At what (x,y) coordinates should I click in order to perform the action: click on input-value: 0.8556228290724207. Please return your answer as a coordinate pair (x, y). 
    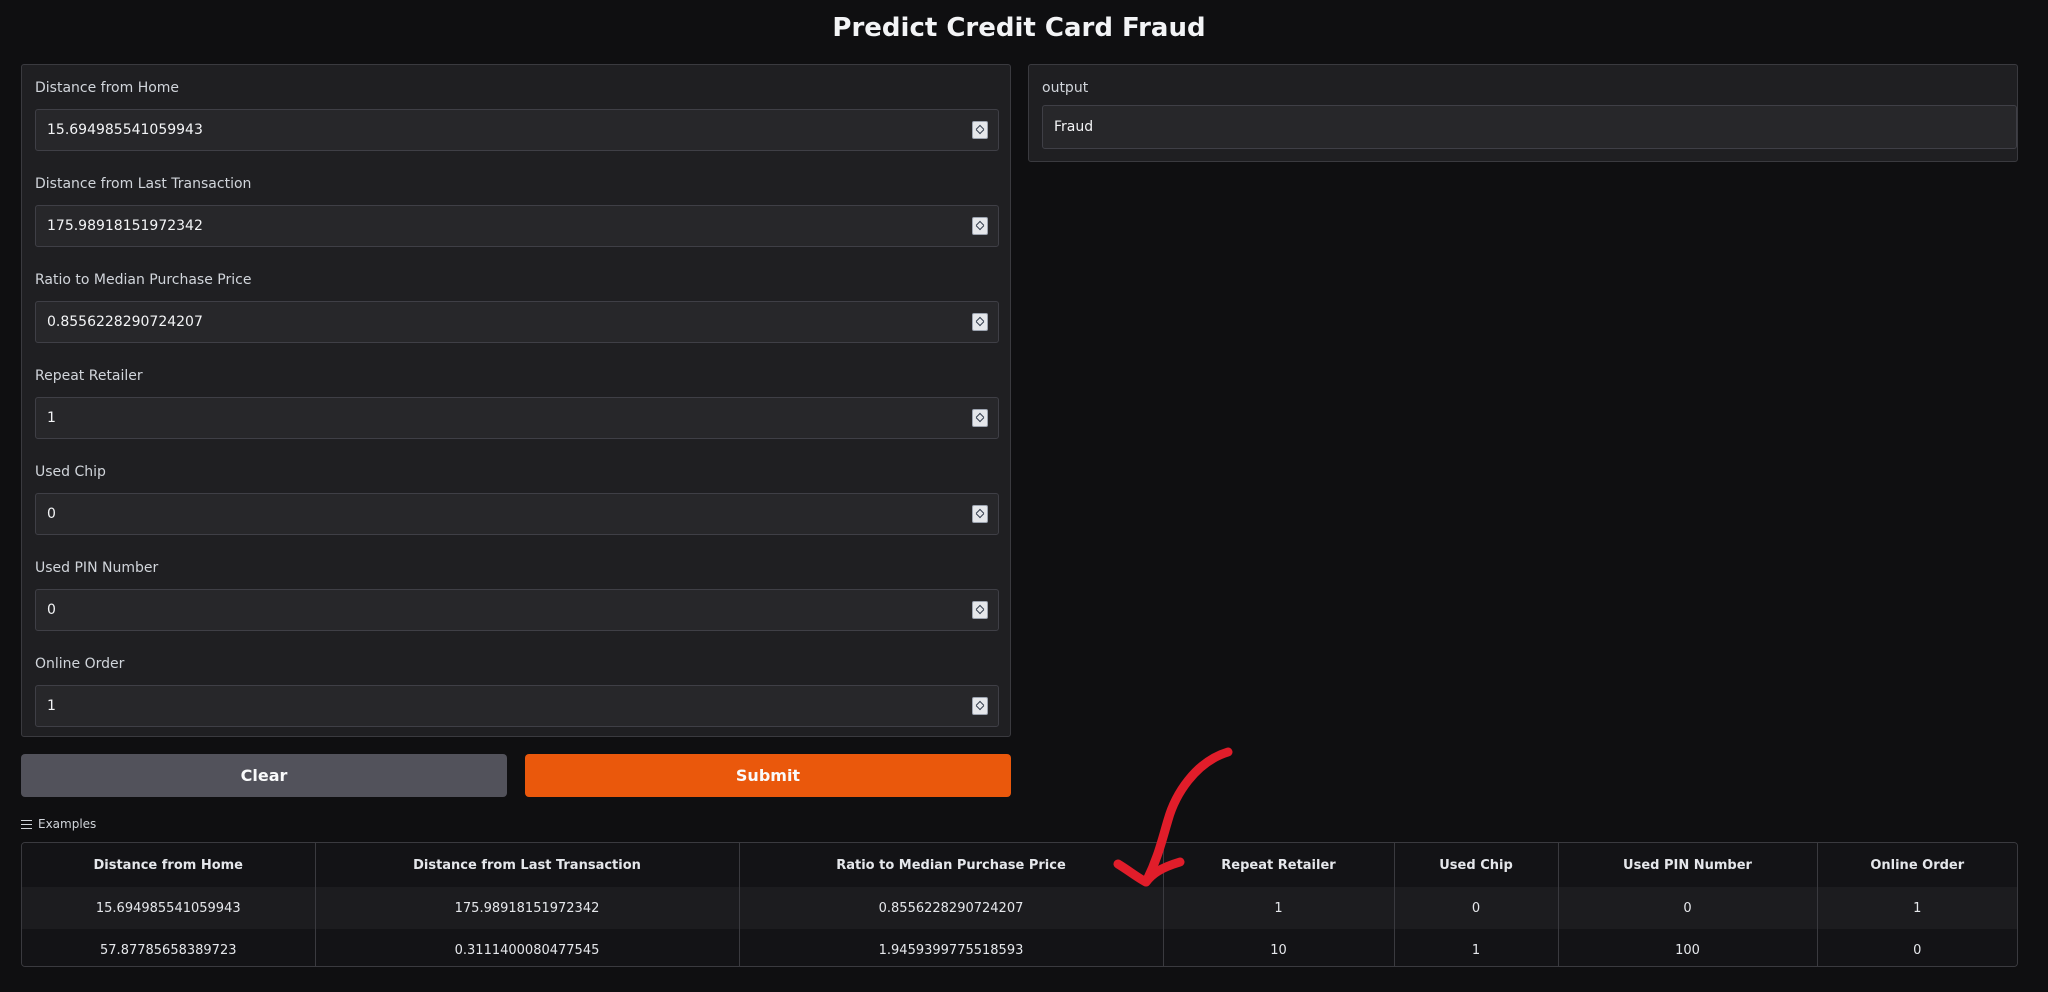
    Looking at the image, I should click on (125, 322).